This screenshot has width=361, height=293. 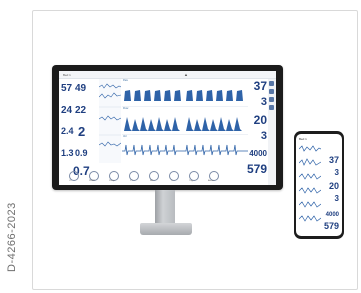 I want to click on smartphone: Bed 1 37 3 20 3 4000 579, so click(x=319, y=185).